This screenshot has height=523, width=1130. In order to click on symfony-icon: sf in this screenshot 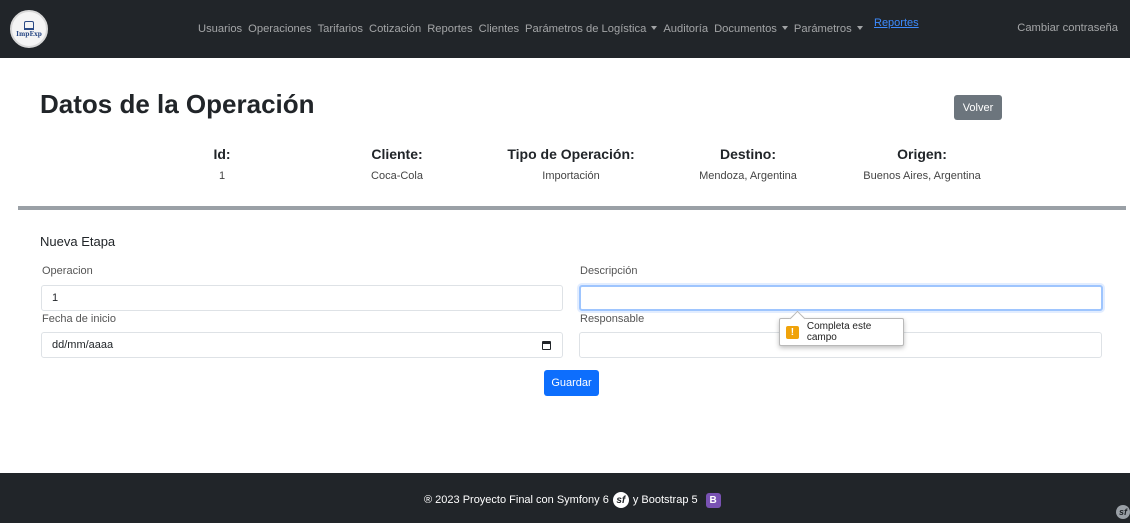, I will do `click(620, 500)`.